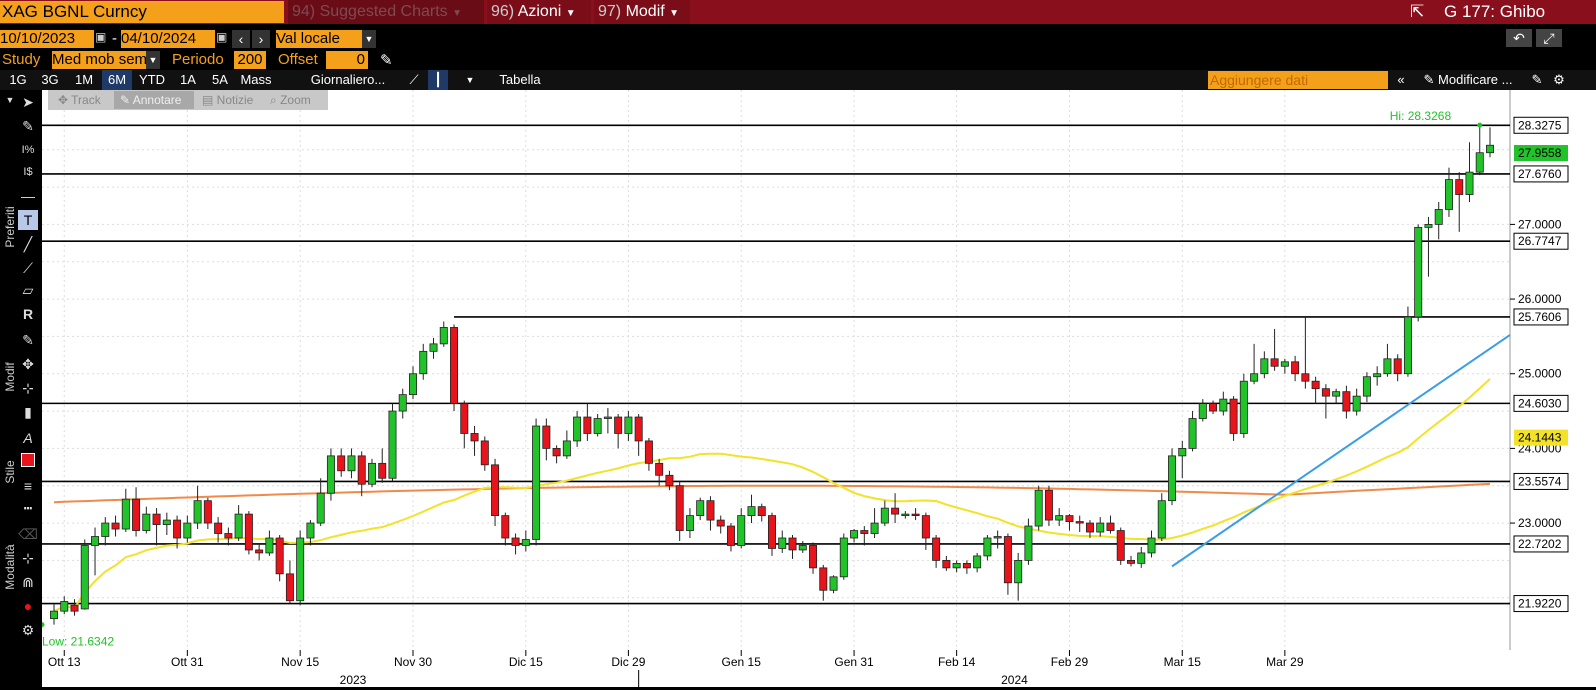 Image resolution: width=1596 pixels, height=690 pixels. What do you see at coordinates (106, 60) in the screenshot?
I see `study-select: Med mob sem` at bounding box center [106, 60].